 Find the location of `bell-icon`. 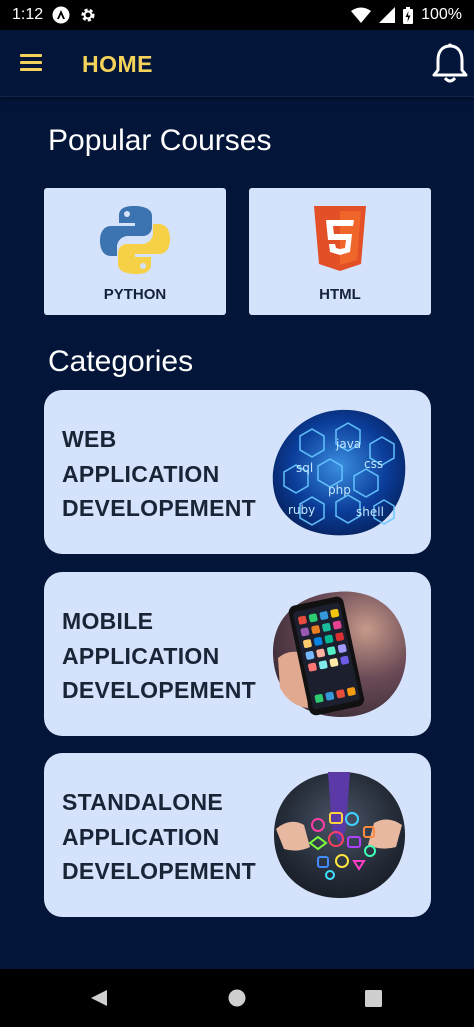

bell-icon is located at coordinates (450, 64).